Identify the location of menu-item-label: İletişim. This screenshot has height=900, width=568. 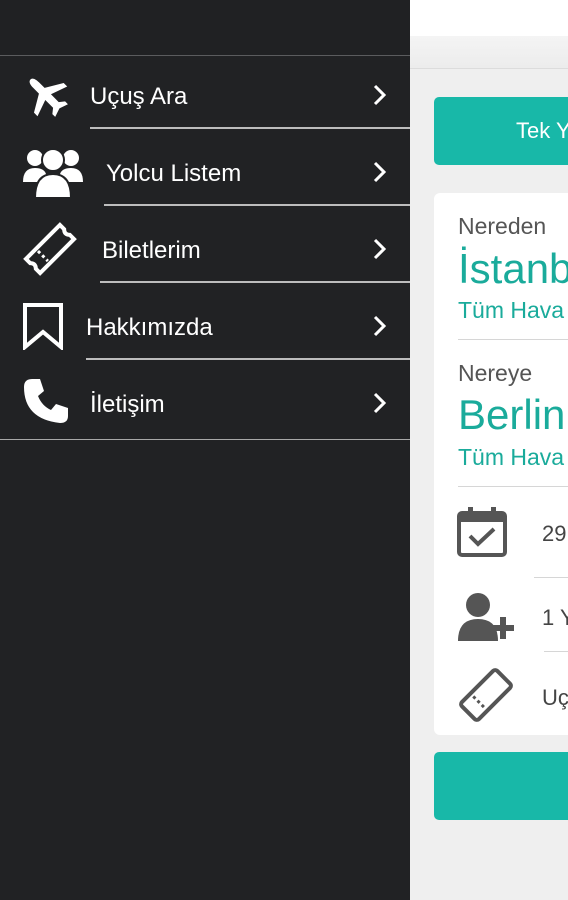
(127, 404).